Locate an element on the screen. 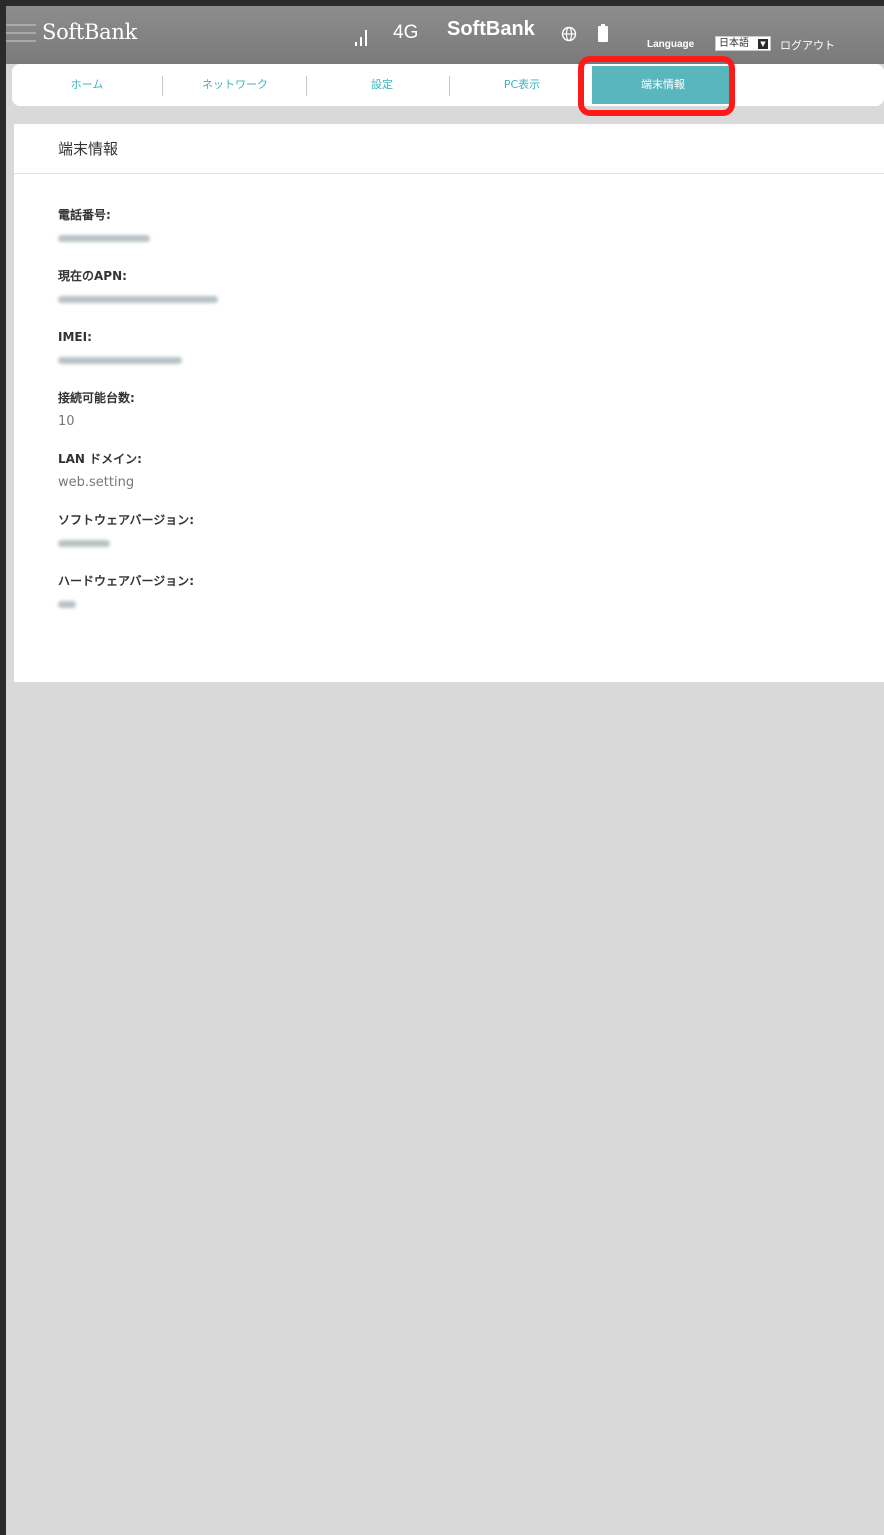 The image size is (884, 1535). tab-settings: 設定 is located at coordinates (382, 85).